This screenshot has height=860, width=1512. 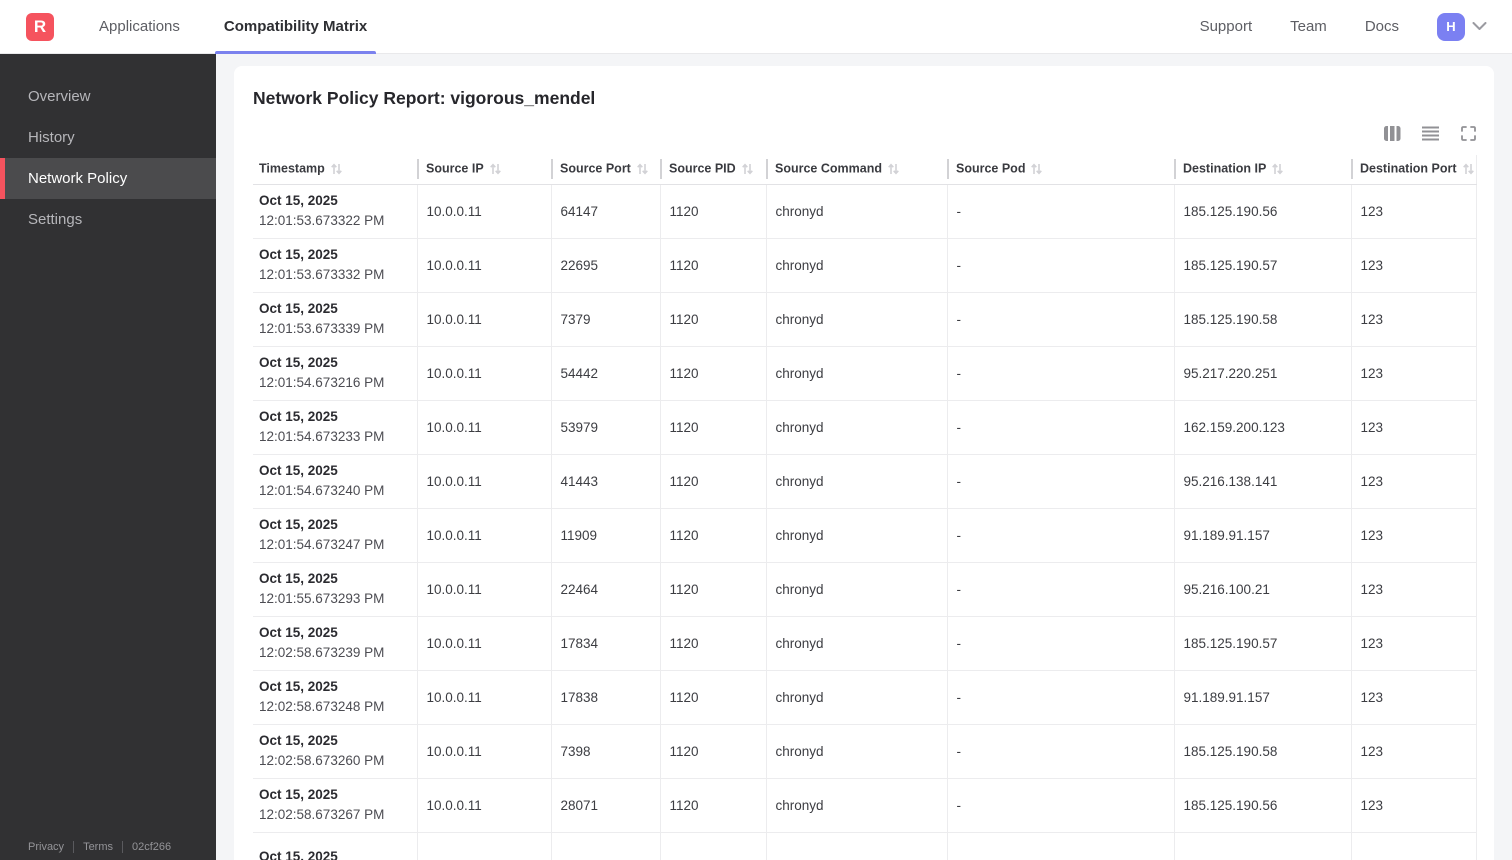 I want to click on cell-source-port: 17834, so click(x=605, y=643).